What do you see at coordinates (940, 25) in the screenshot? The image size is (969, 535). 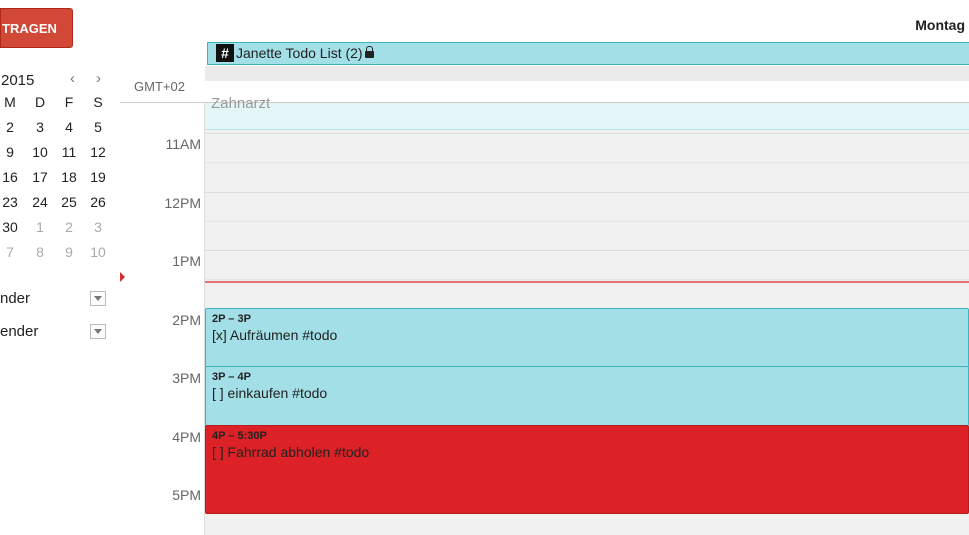 I see `day-column-header: Montag` at bounding box center [940, 25].